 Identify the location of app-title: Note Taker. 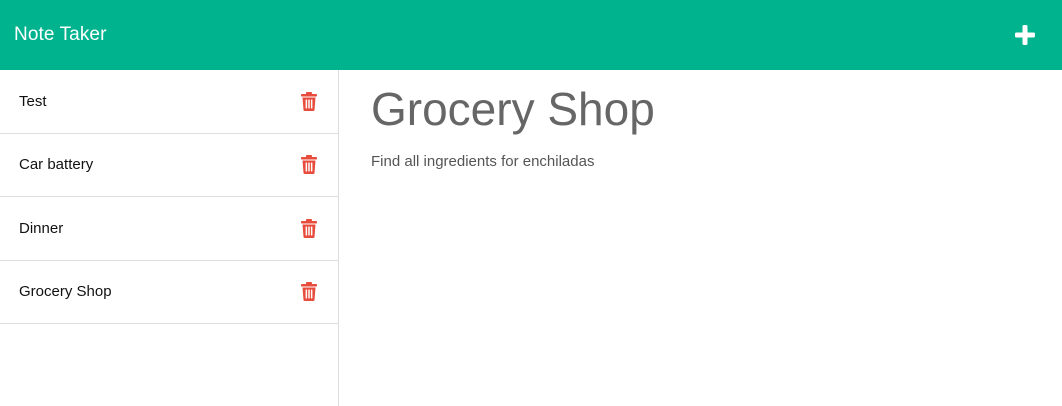
(60, 35).